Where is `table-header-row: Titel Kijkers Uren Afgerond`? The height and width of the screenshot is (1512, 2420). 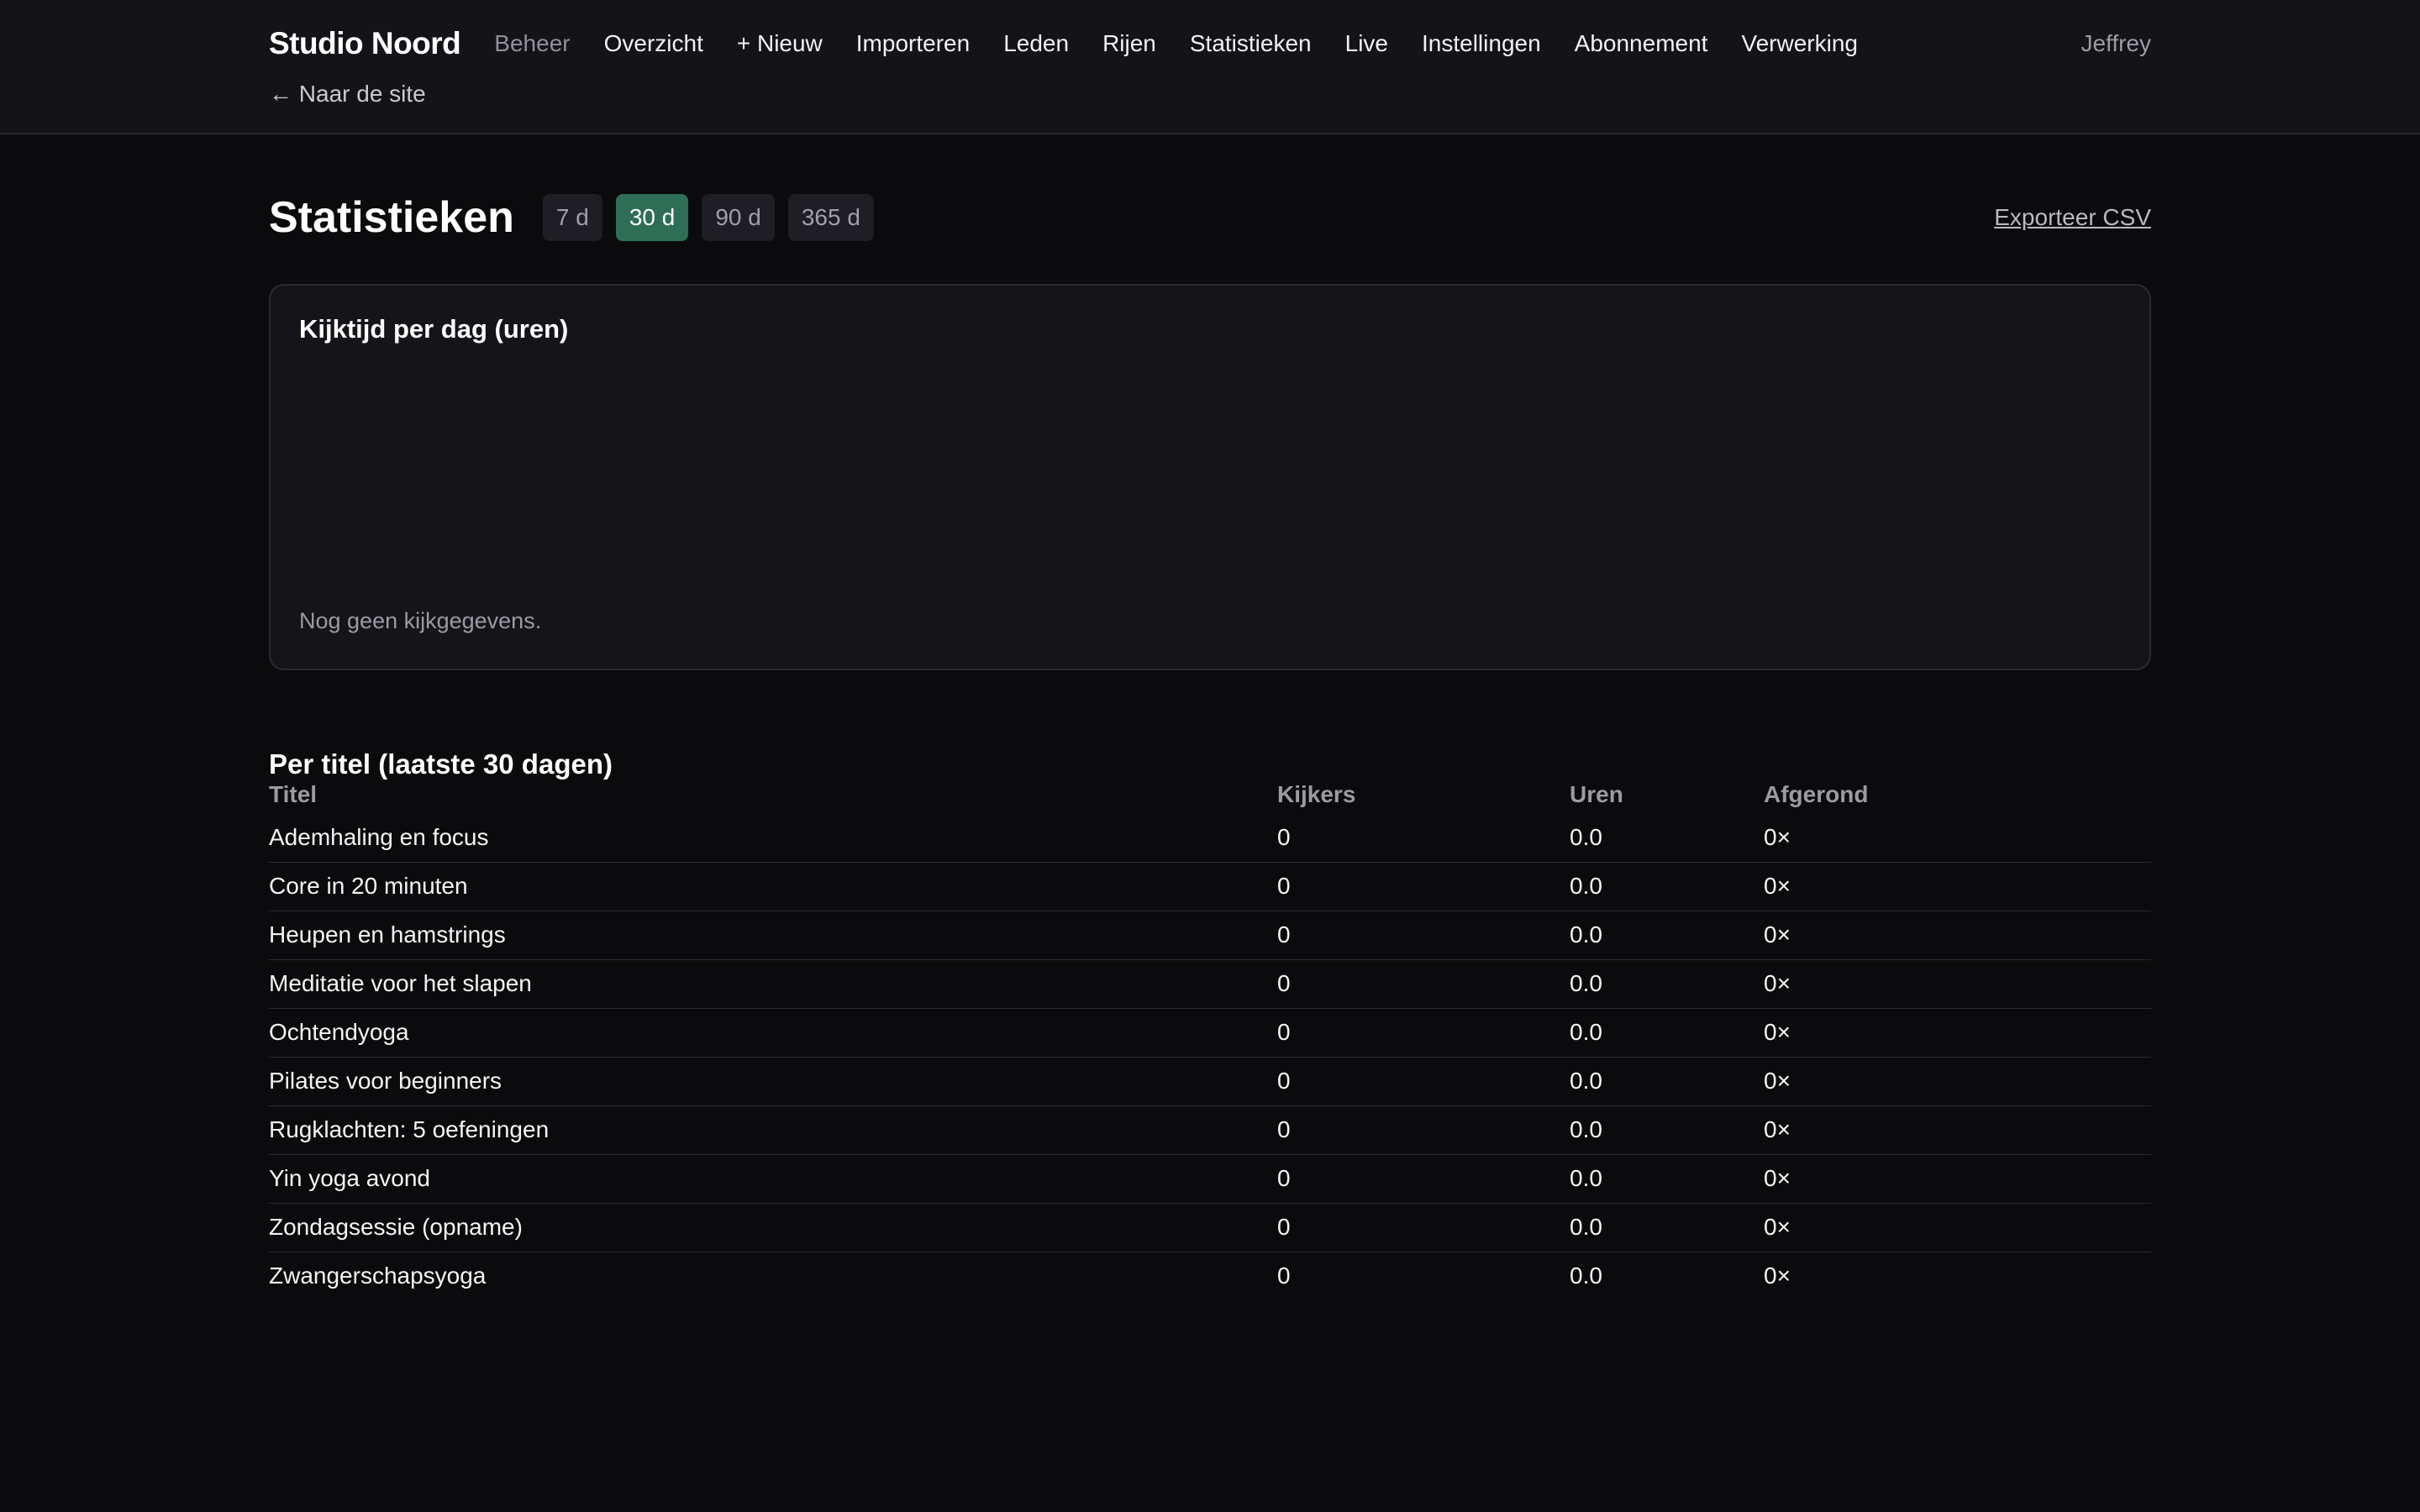 table-header-row: Titel Kijkers Uren Afgerond is located at coordinates (1210, 794).